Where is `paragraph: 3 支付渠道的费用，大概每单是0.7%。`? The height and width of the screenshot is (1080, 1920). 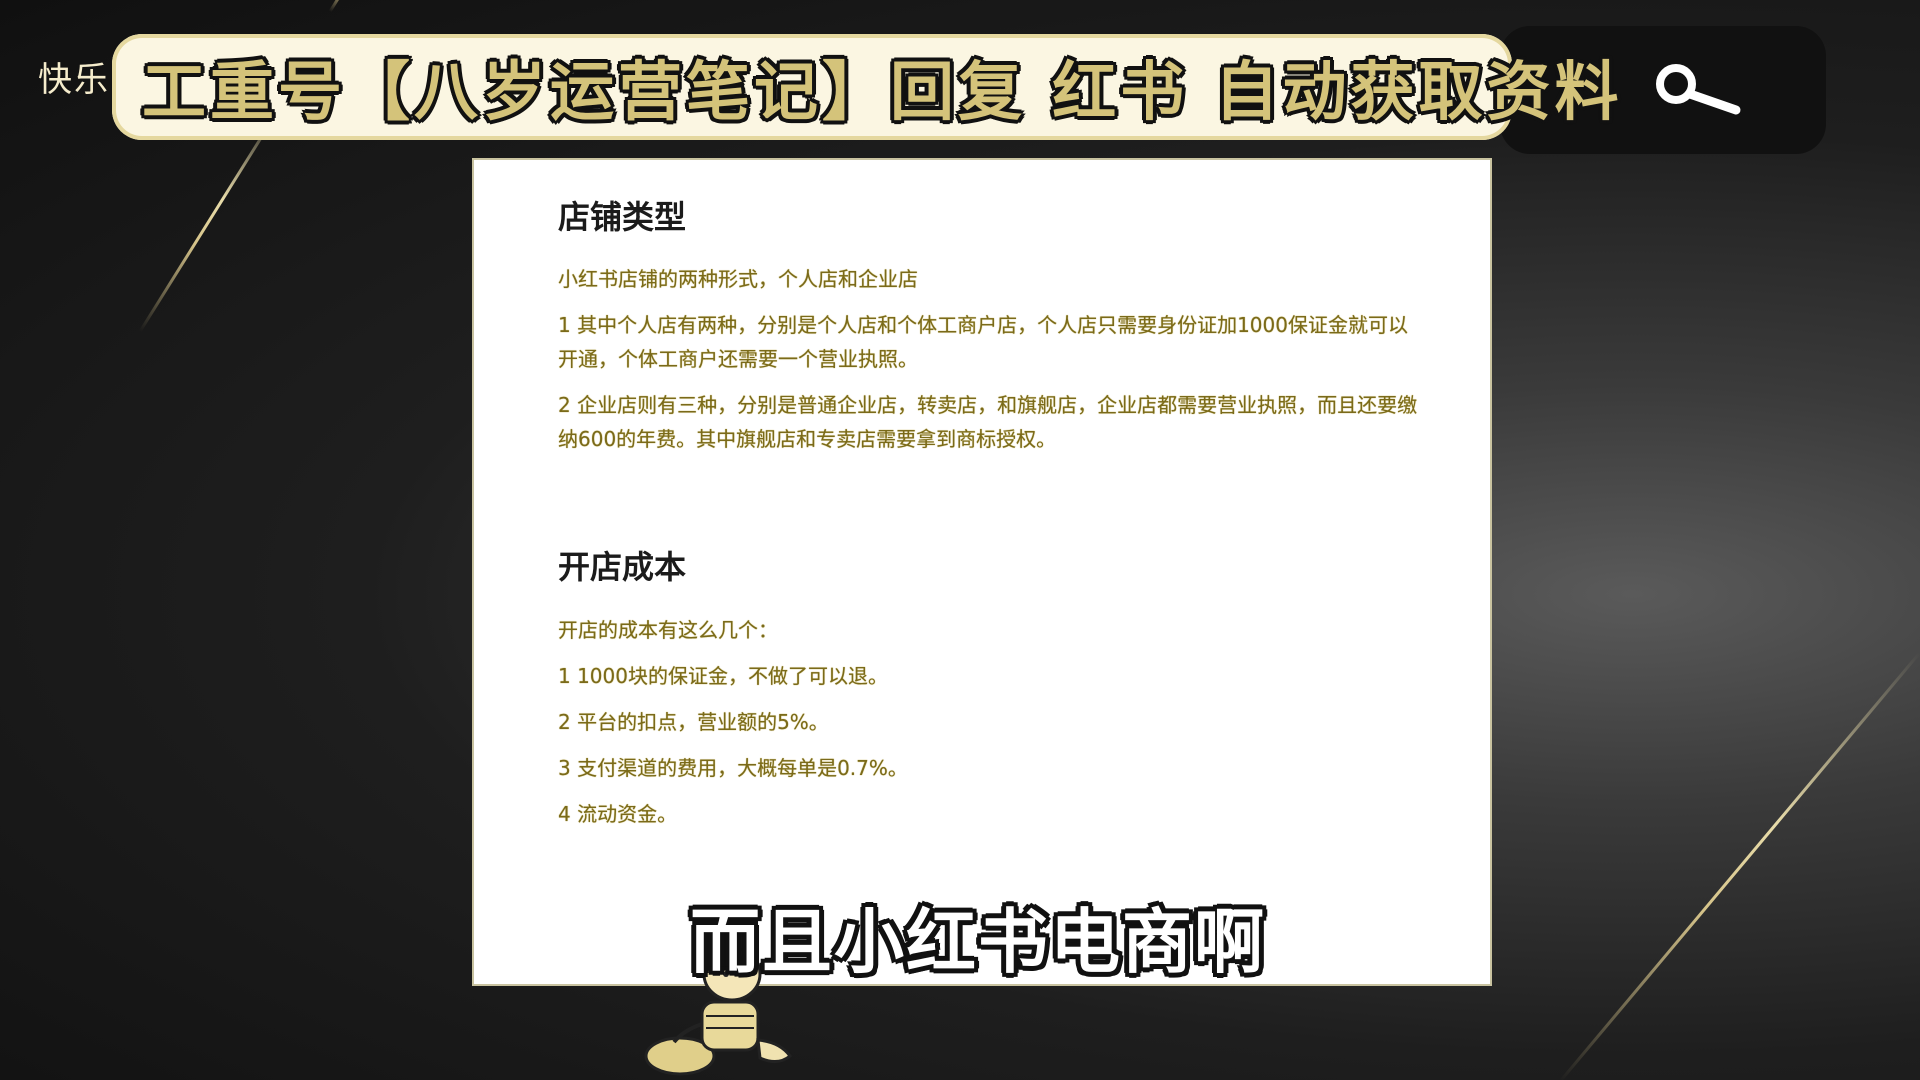 paragraph: 3 支付渠道的费用，大概每单是0.7%。 is located at coordinates (733, 767).